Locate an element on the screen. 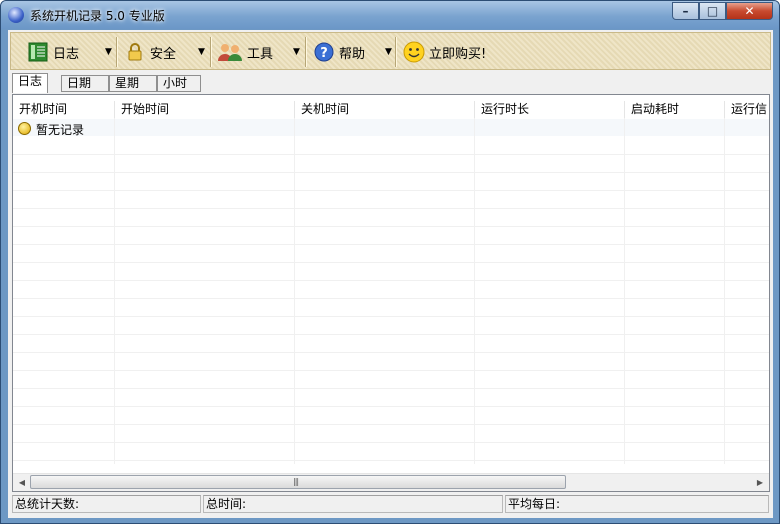 The image size is (780, 524). status-bar: 总统计天数: 总时间: 平均每日: is located at coordinates (390, 505).